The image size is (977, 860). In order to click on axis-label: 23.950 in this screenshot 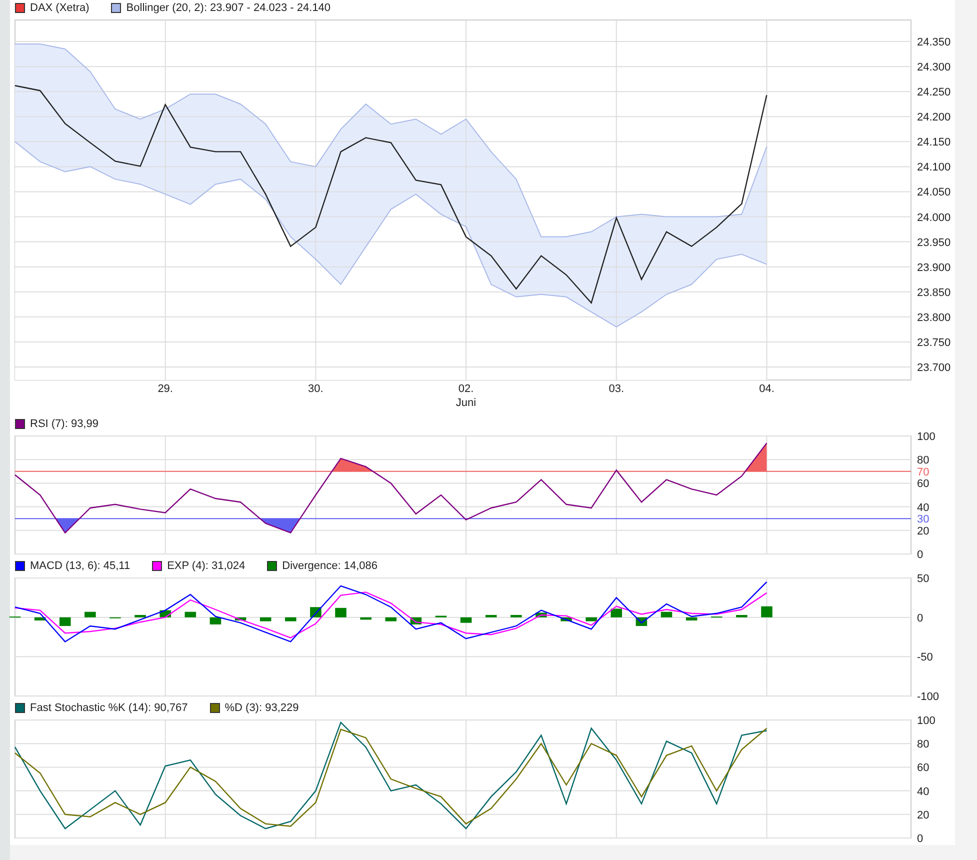, I will do `click(934, 242)`.